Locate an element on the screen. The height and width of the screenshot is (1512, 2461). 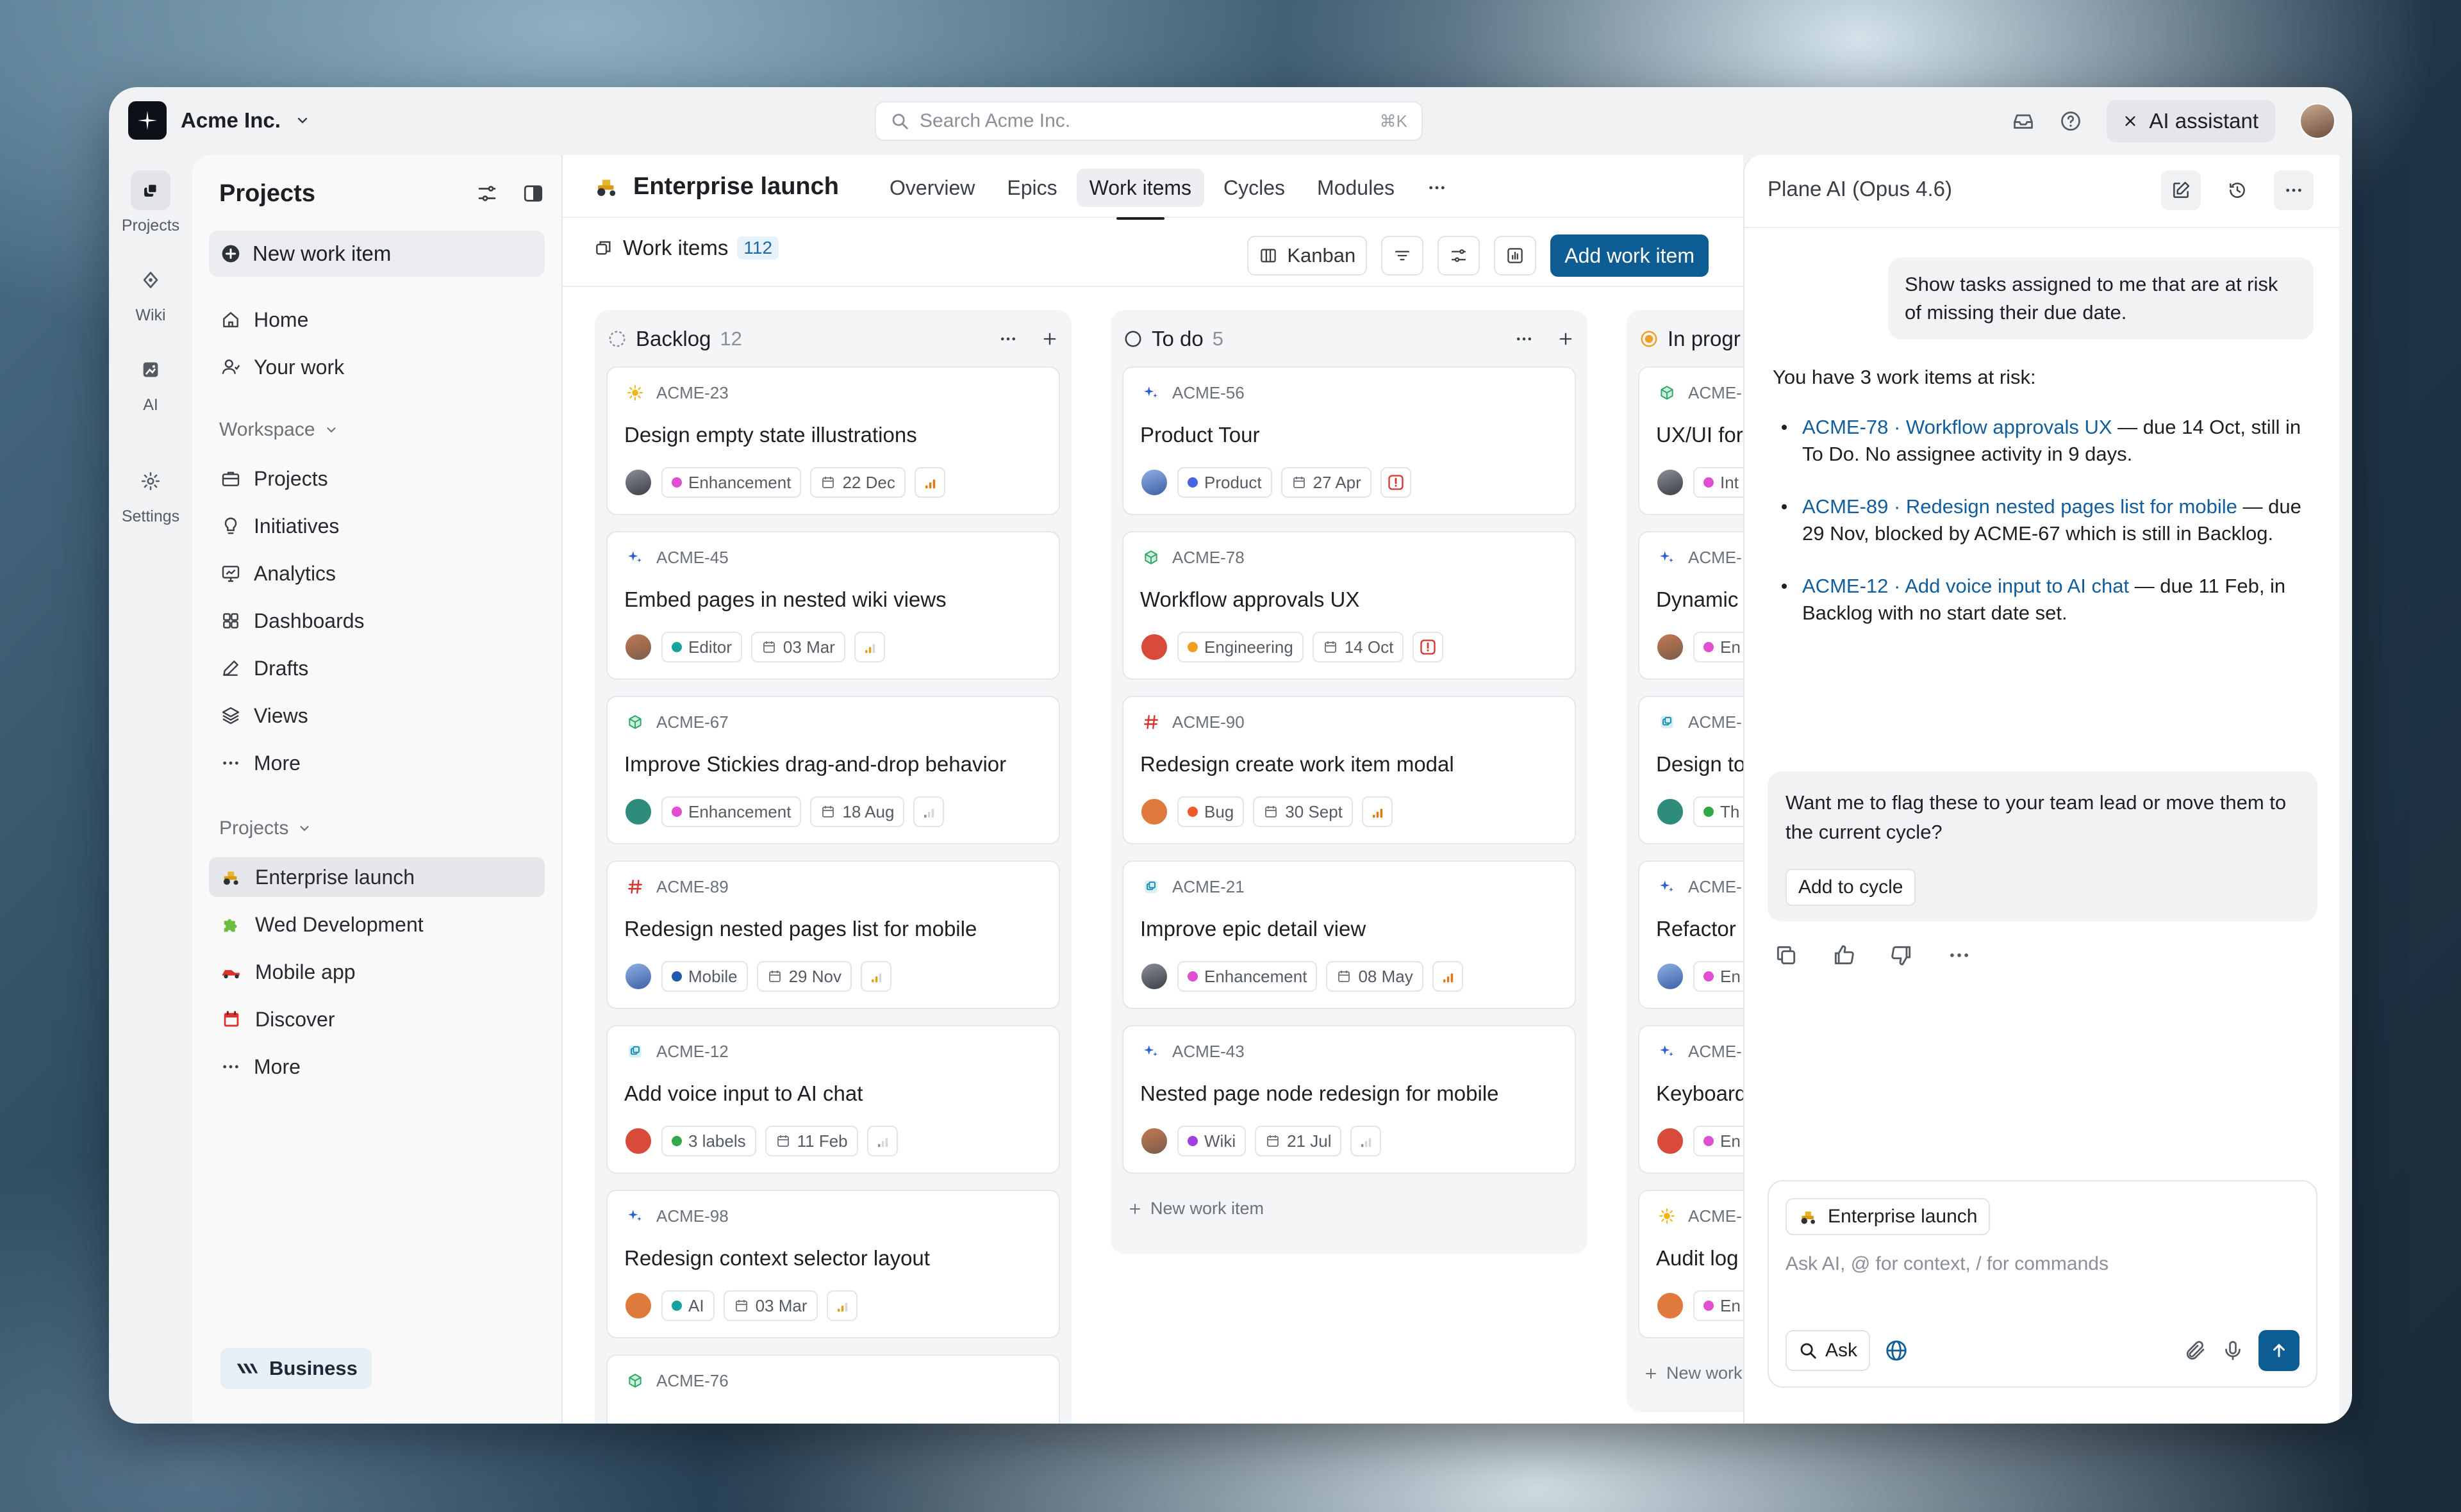
plan-badge: Business is located at coordinates (296, 1369).